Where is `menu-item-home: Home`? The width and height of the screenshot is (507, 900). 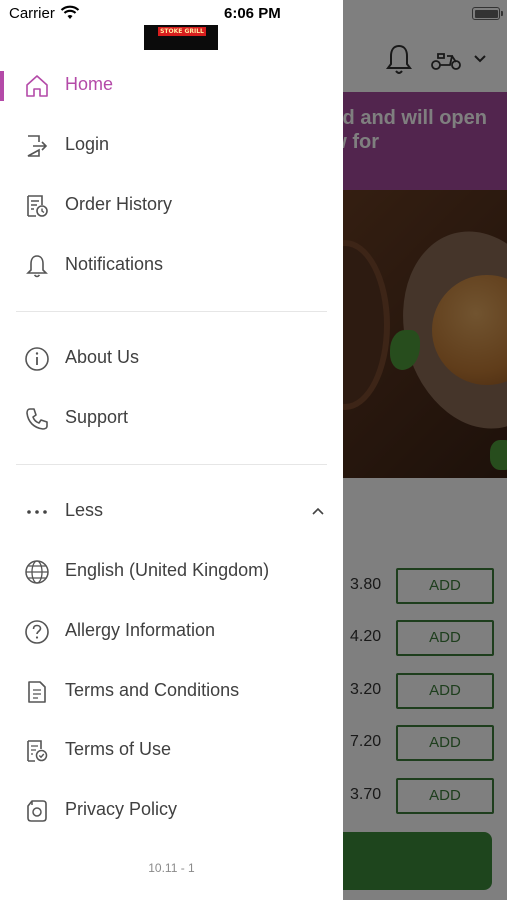 menu-item-home: Home is located at coordinates (171, 85).